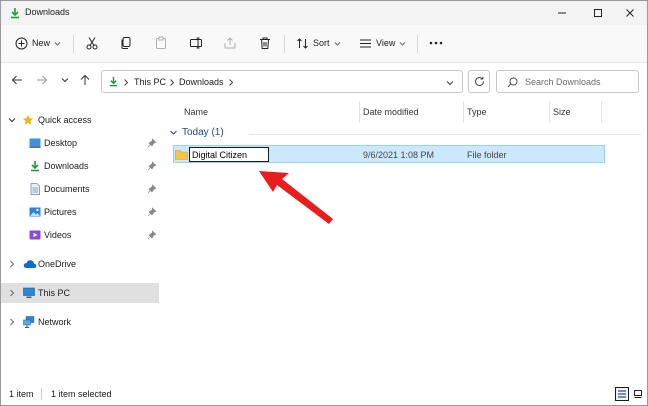 The image size is (648, 406). I want to click on nav-label: This PC, so click(54, 293).